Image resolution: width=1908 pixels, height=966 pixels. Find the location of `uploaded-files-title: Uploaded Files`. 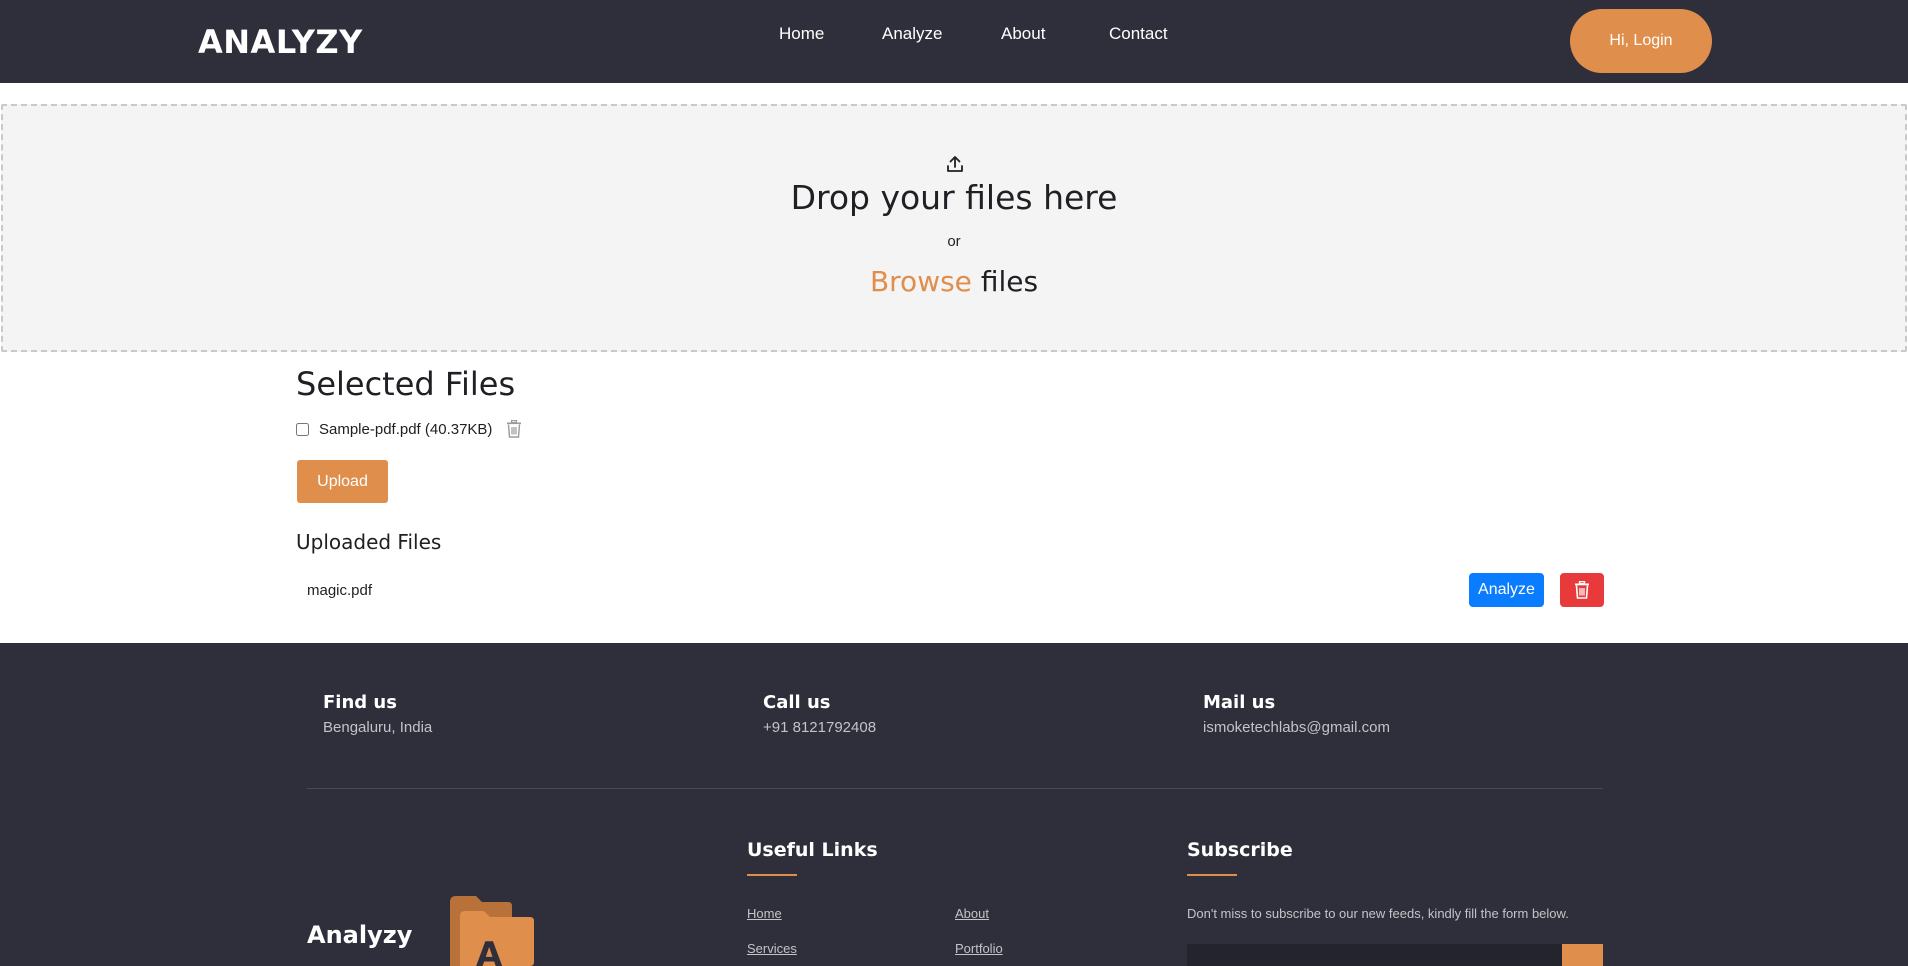

uploaded-files-title: Uploaded Files is located at coordinates (369, 542).